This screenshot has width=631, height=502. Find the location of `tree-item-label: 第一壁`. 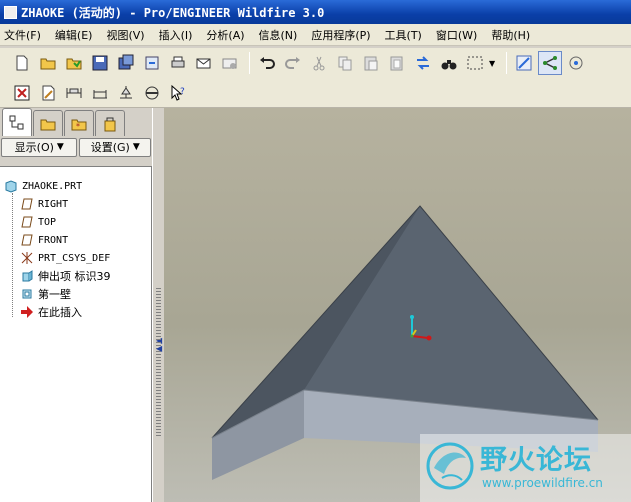

tree-item-label: 第一壁 is located at coordinates (54, 294).